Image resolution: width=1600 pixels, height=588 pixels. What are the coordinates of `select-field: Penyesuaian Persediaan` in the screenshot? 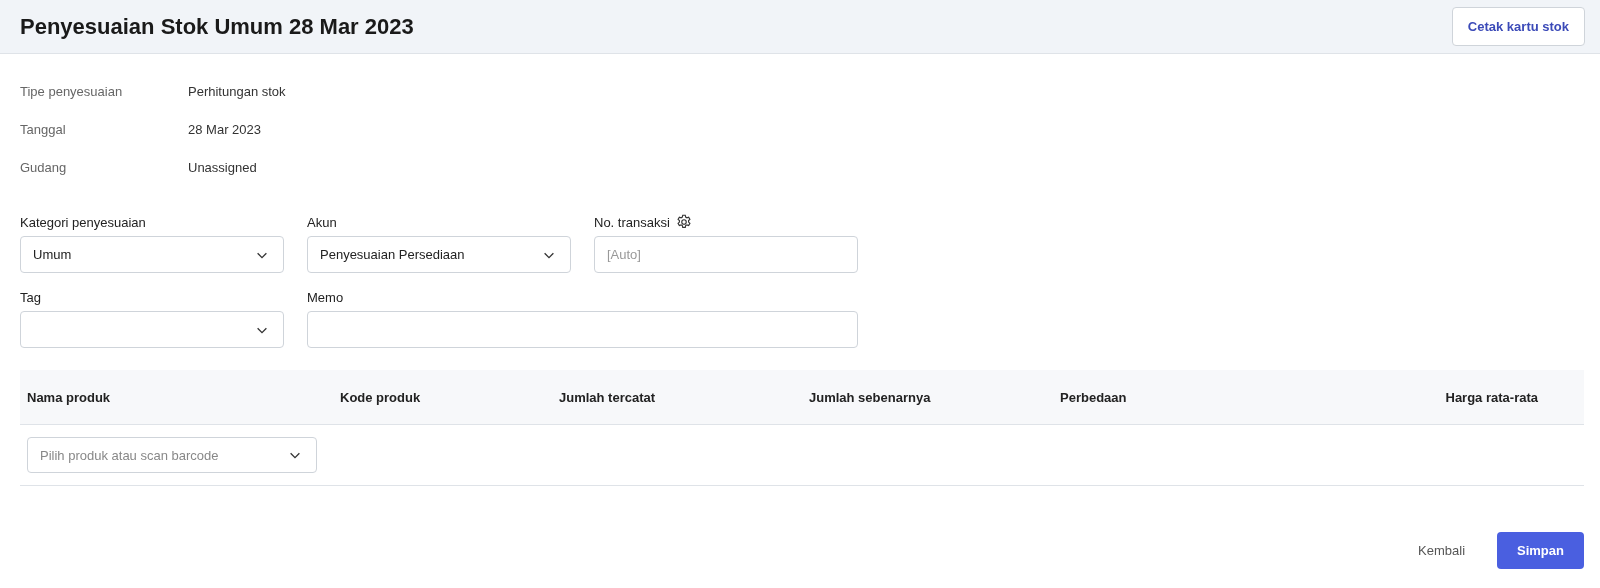 It's located at (439, 254).